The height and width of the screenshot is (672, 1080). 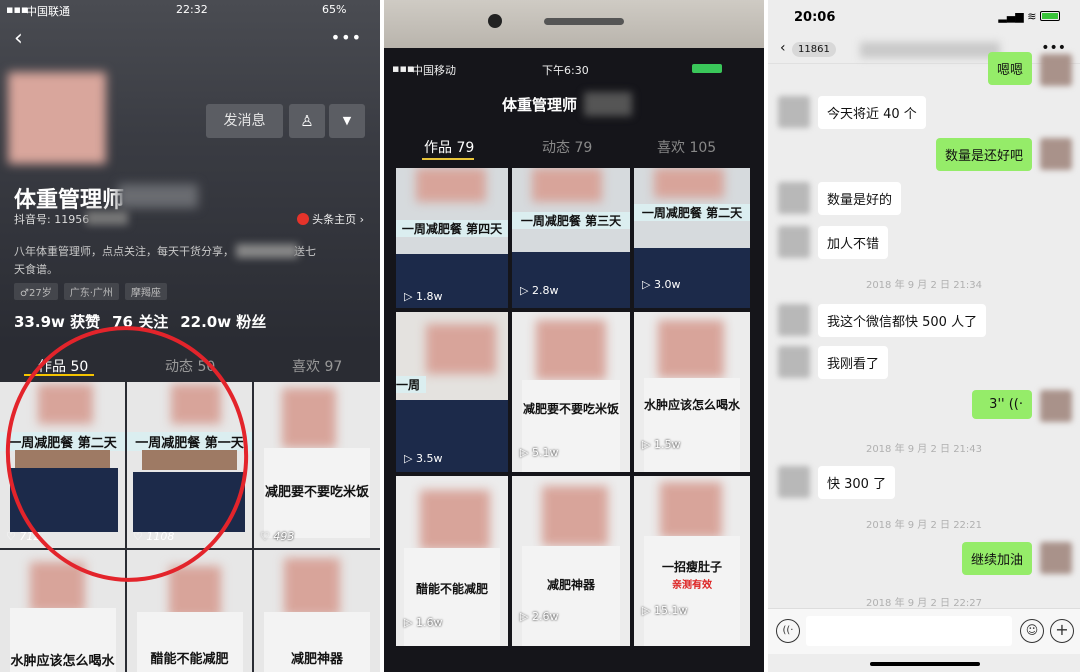 What do you see at coordinates (853, 242) in the screenshot?
I see `incoming-message-bubble: 加人不错` at bounding box center [853, 242].